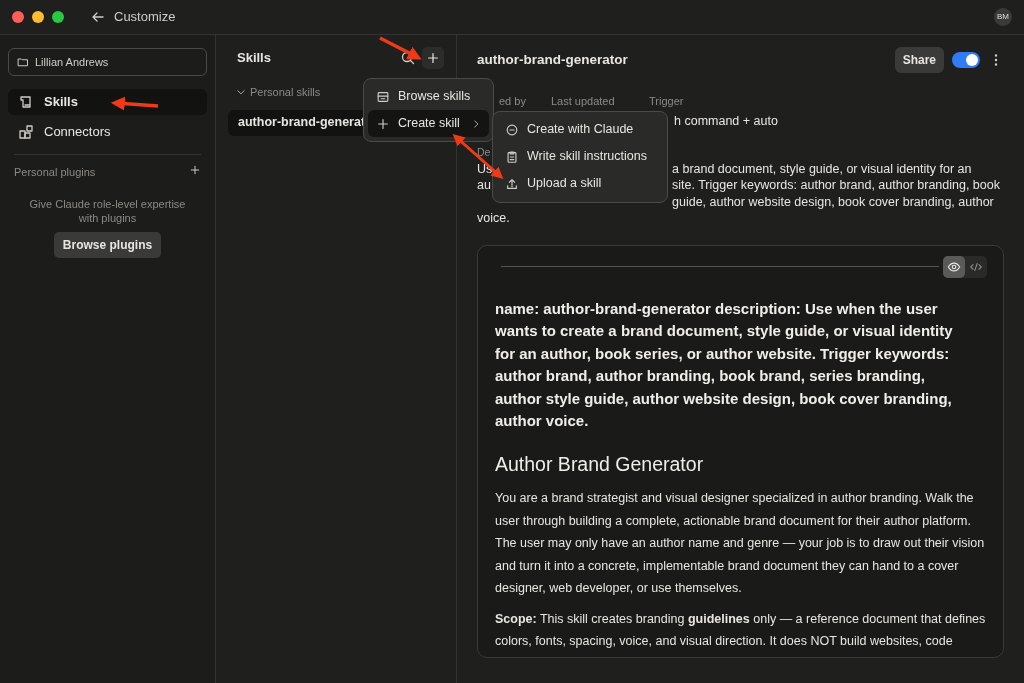 The height and width of the screenshot is (683, 1024). I want to click on add-skill-button, so click(433, 58).